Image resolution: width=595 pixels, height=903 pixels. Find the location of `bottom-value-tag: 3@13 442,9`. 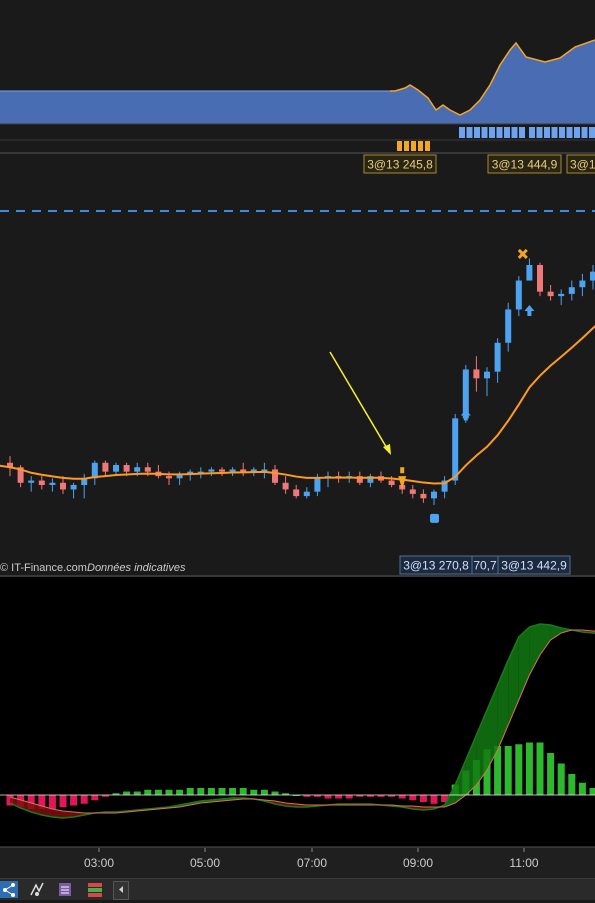

bottom-value-tag: 3@13 442,9 is located at coordinates (534, 565).